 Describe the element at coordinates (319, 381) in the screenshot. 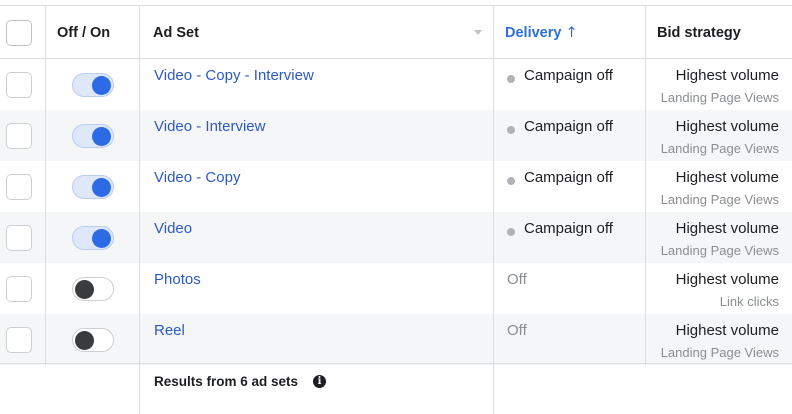

I see `info-icon: i` at that location.